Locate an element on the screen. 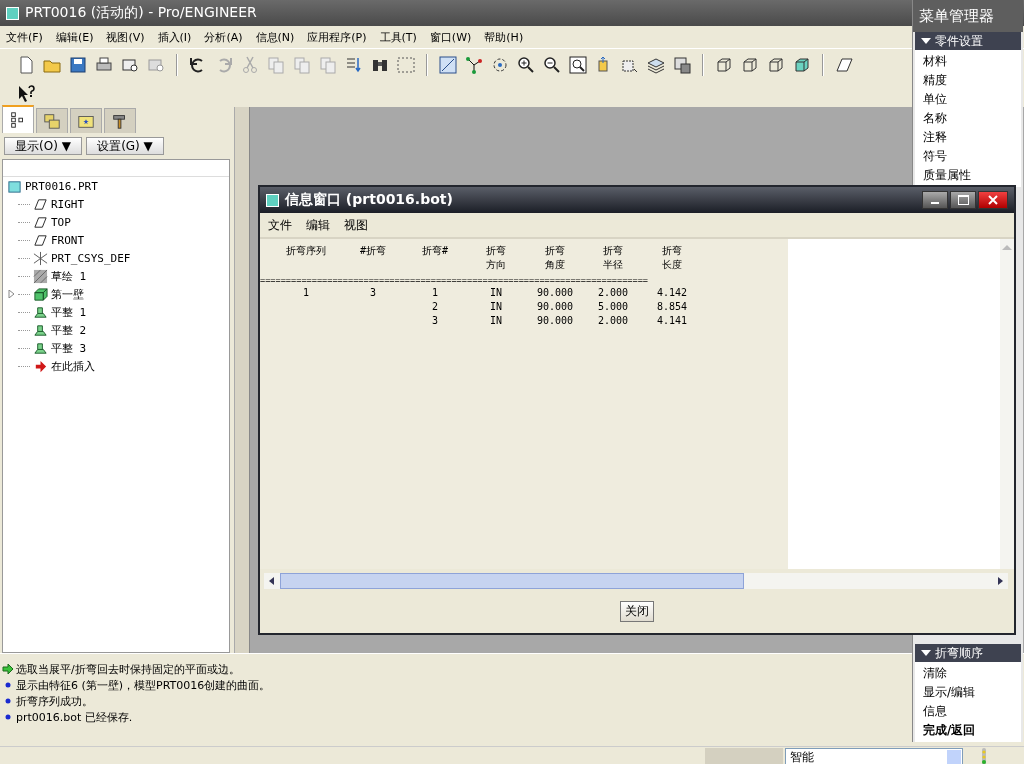 The image size is (1024, 764). vertical-scrollbar is located at coordinates (1007, 404).